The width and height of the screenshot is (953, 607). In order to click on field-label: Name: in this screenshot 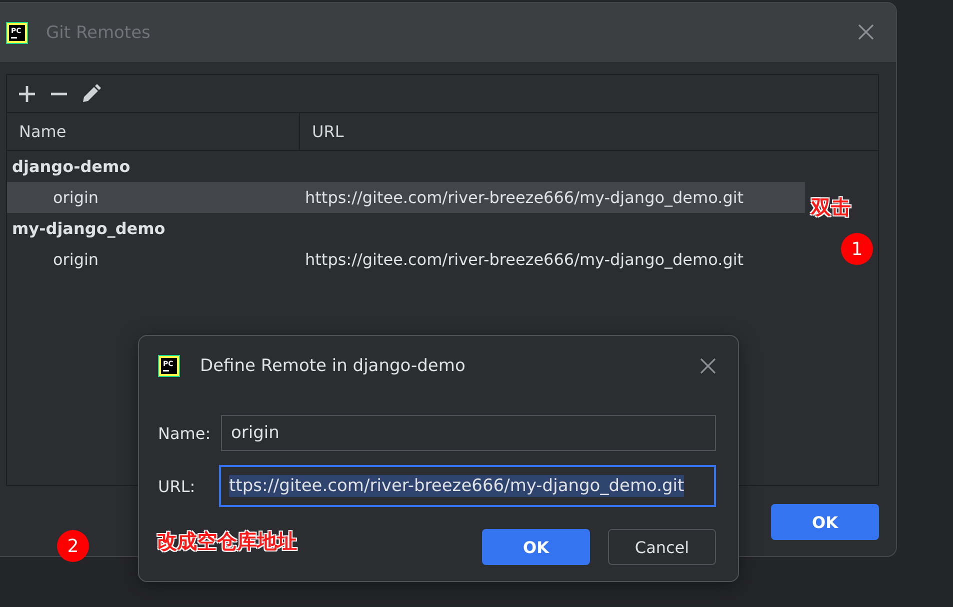, I will do `click(185, 433)`.